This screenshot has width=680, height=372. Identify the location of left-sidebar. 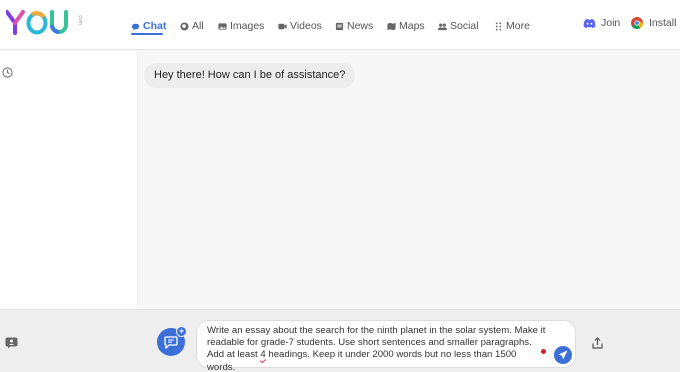
(69, 180).